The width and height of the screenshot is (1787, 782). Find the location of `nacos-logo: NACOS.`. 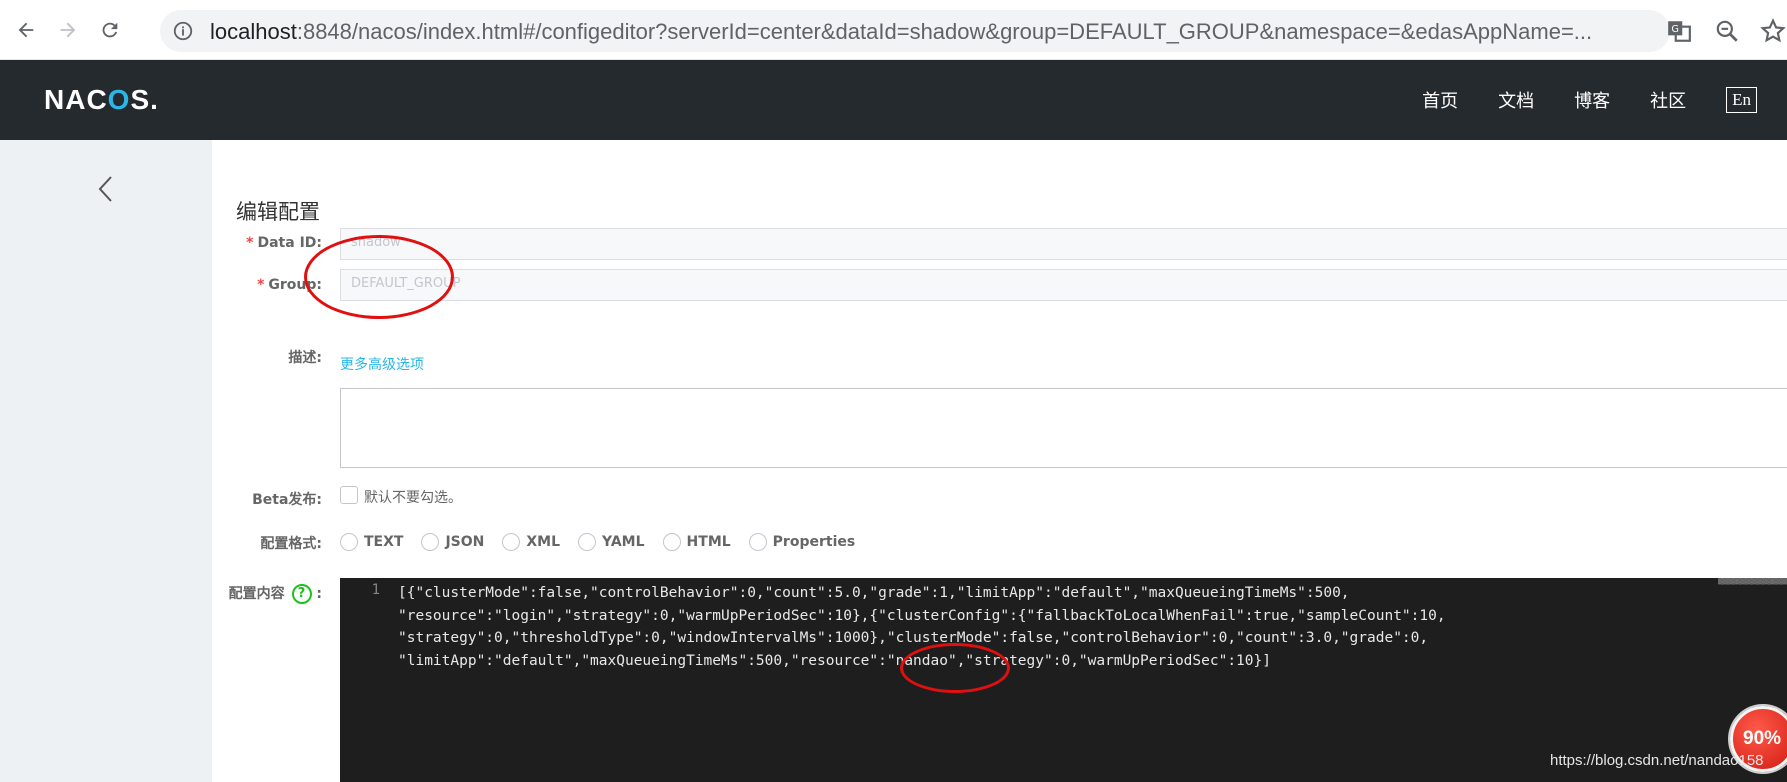

nacos-logo: NACOS. is located at coordinates (101, 100).